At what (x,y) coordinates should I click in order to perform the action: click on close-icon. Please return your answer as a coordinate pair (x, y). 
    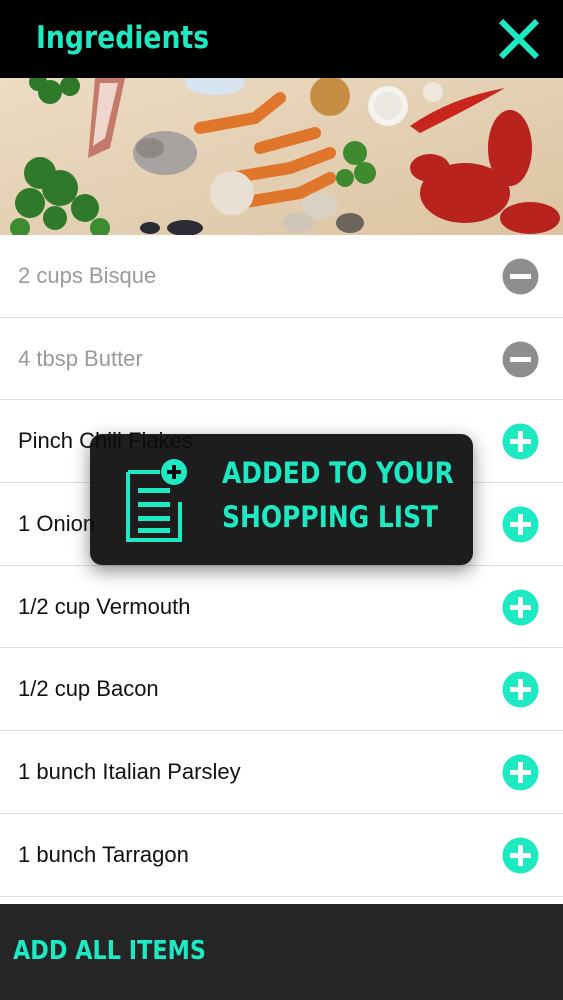
    Looking at the image, I should click on (519, 39).